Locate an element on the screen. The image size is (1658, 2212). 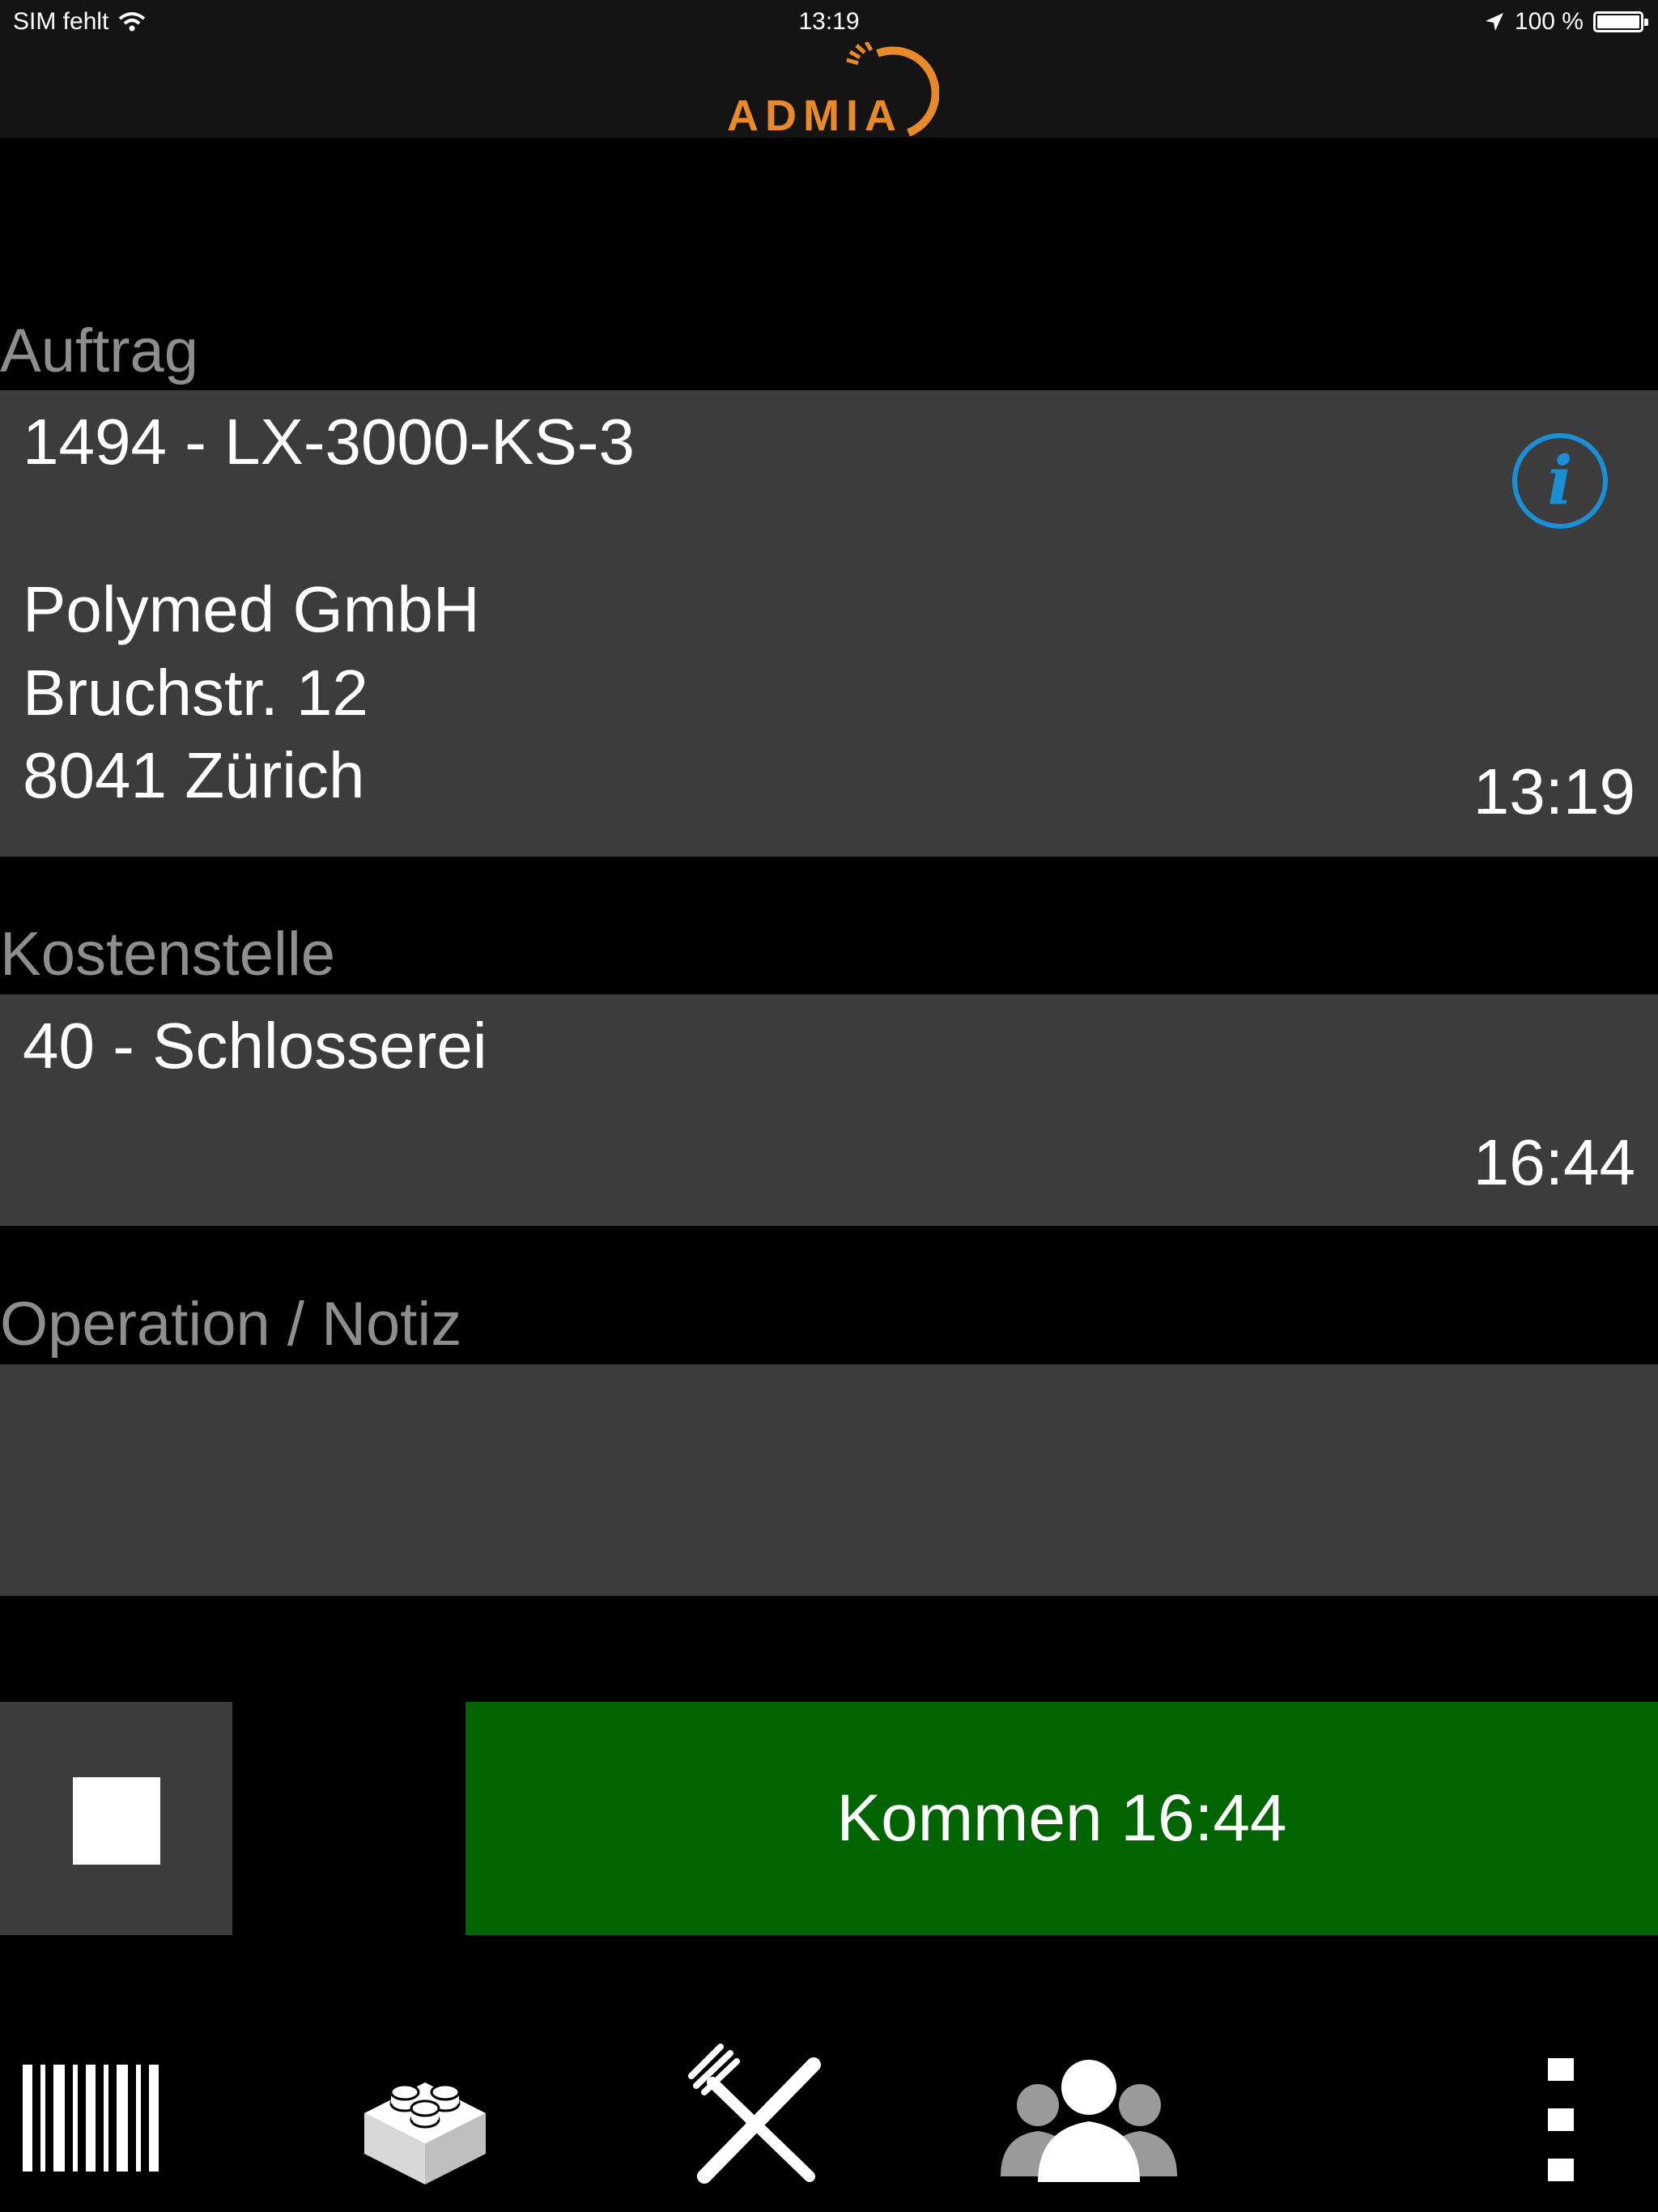
tab-more is located at coordinates (1562, 2113).